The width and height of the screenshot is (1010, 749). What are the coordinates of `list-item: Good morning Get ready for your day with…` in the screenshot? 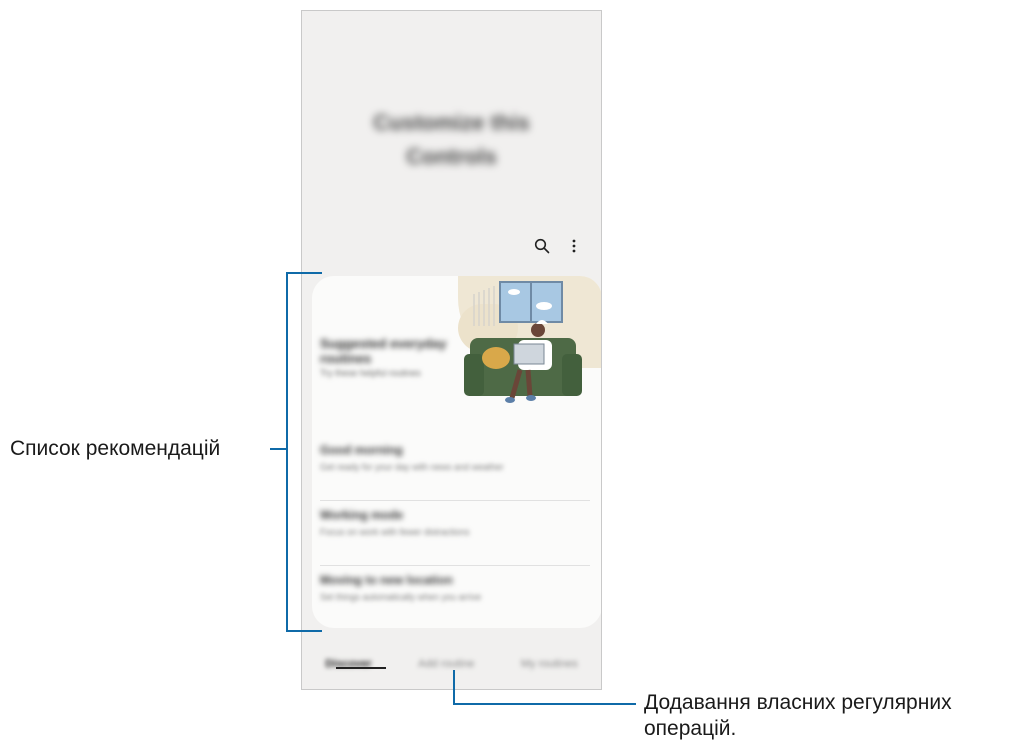 It's located at (455, 468).